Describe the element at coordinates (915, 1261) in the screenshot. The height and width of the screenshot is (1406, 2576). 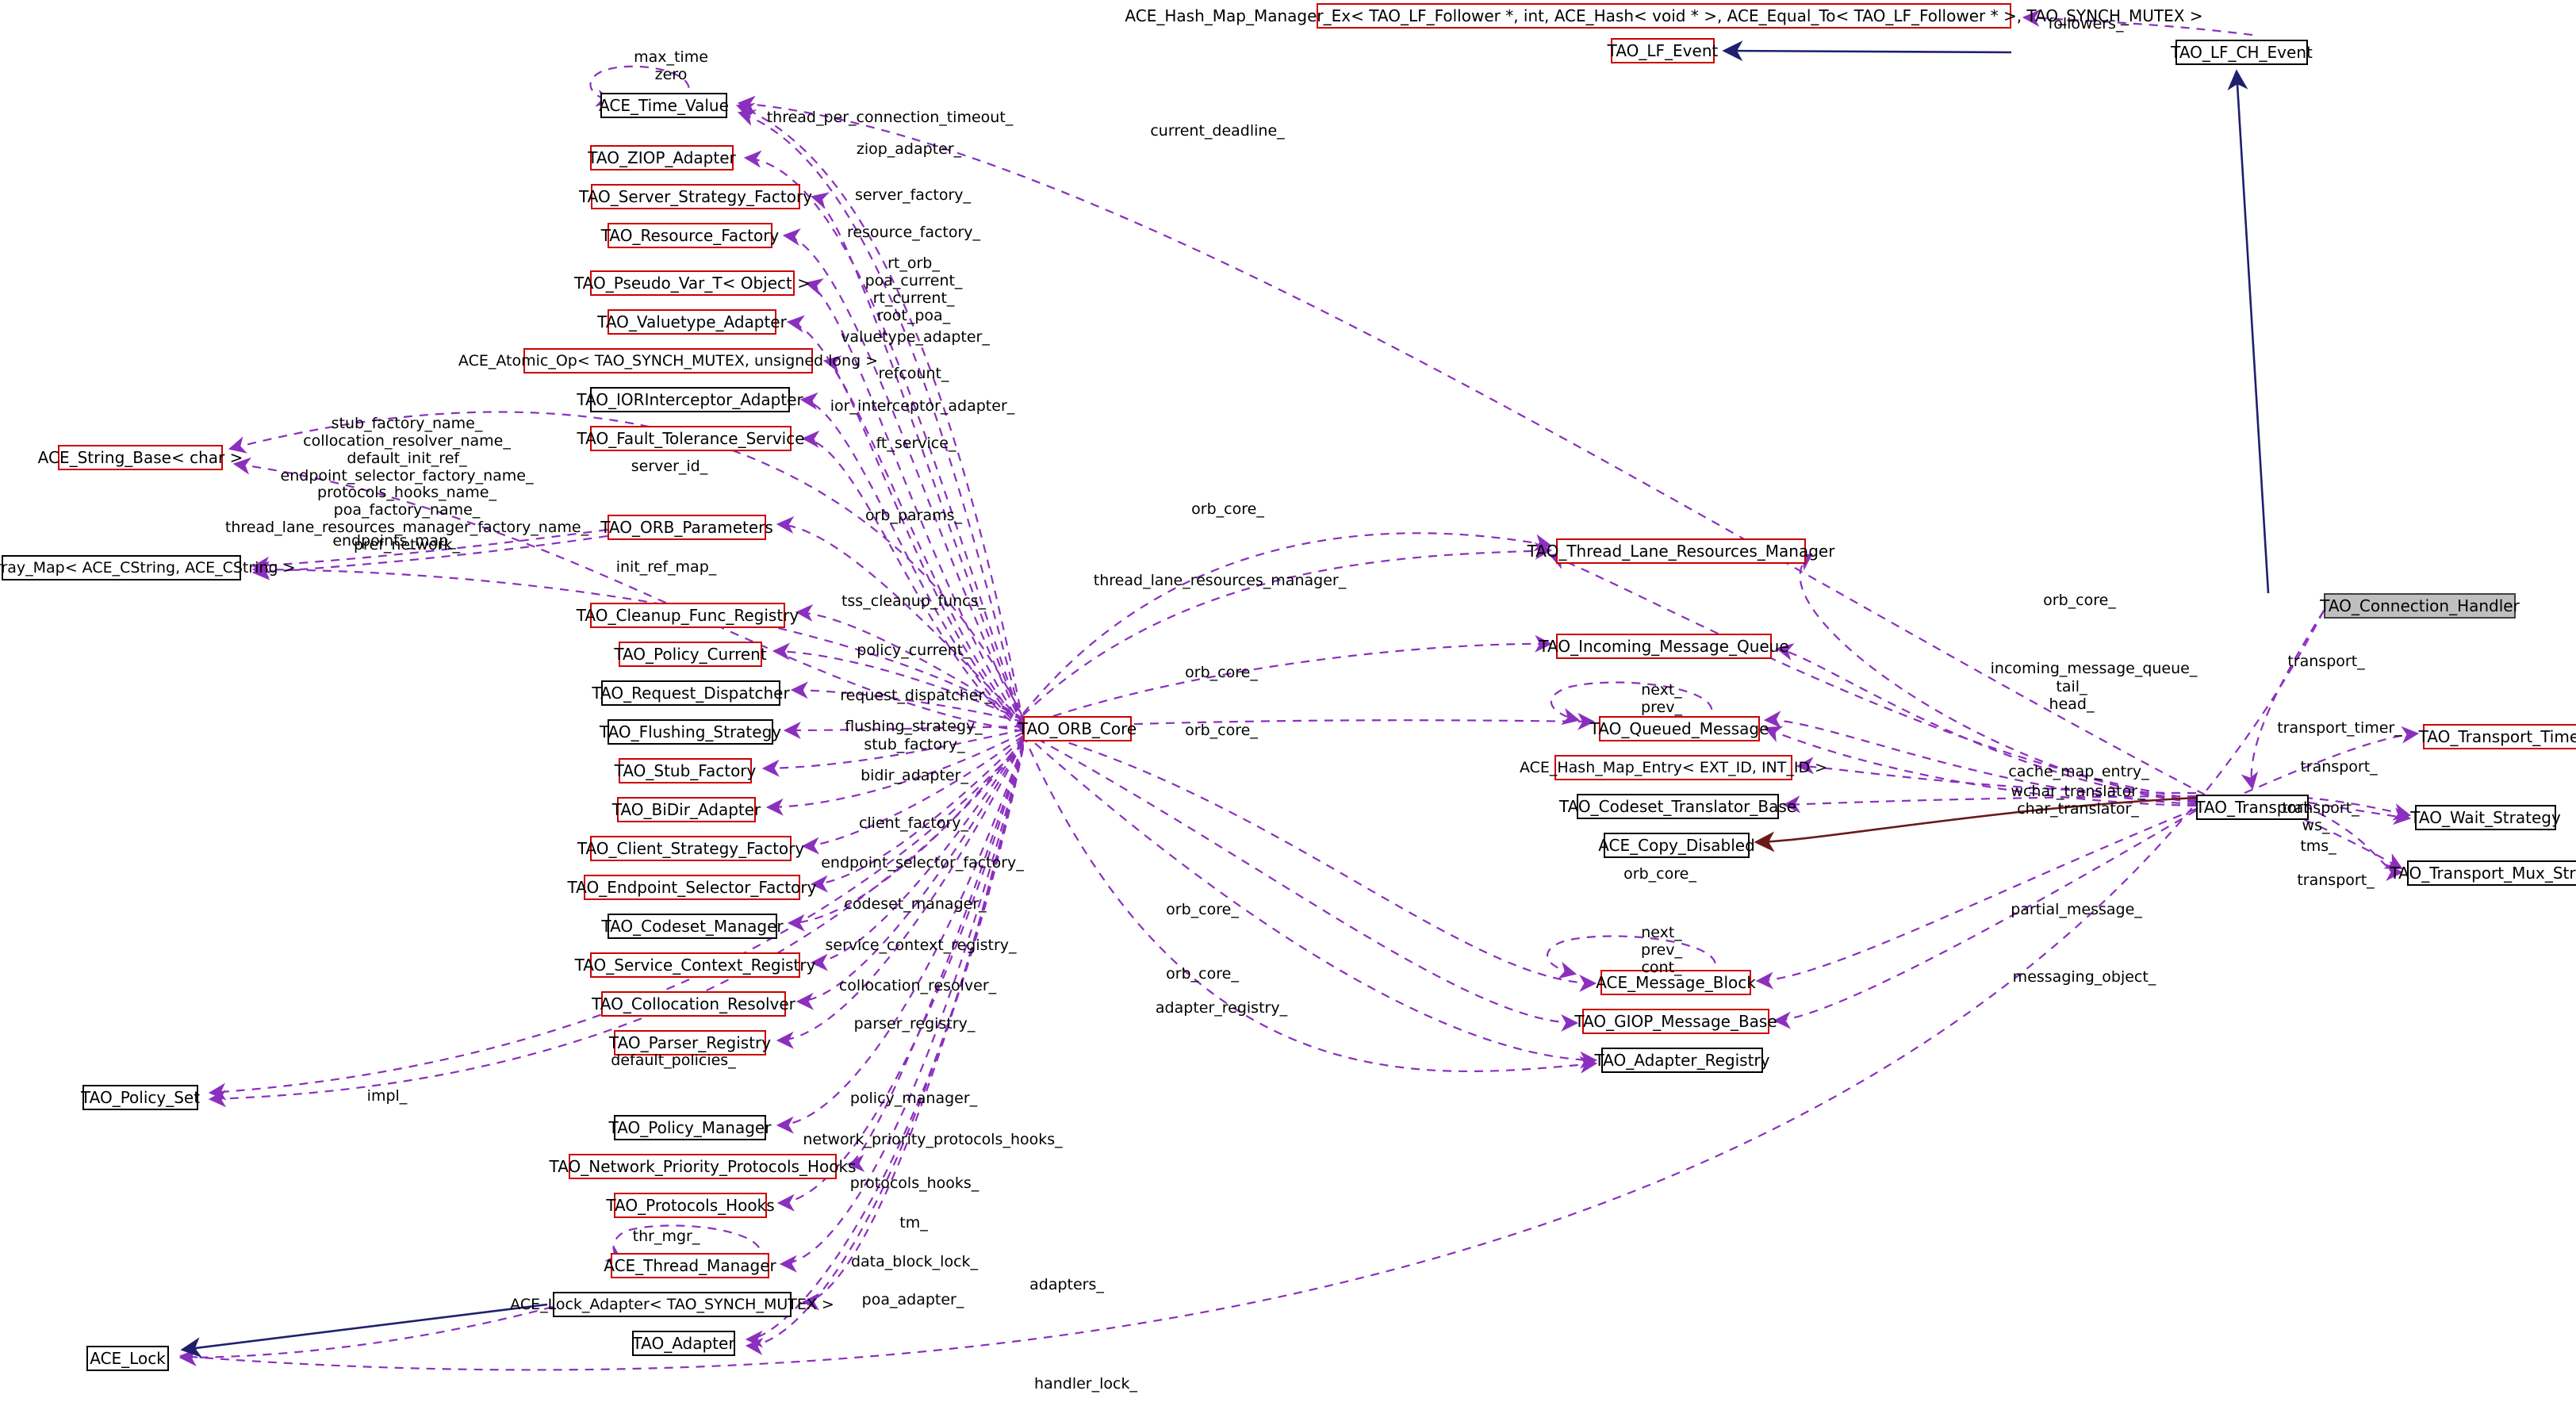
I see `edge-label-data-block-lock: data_block_lock_` at that location.